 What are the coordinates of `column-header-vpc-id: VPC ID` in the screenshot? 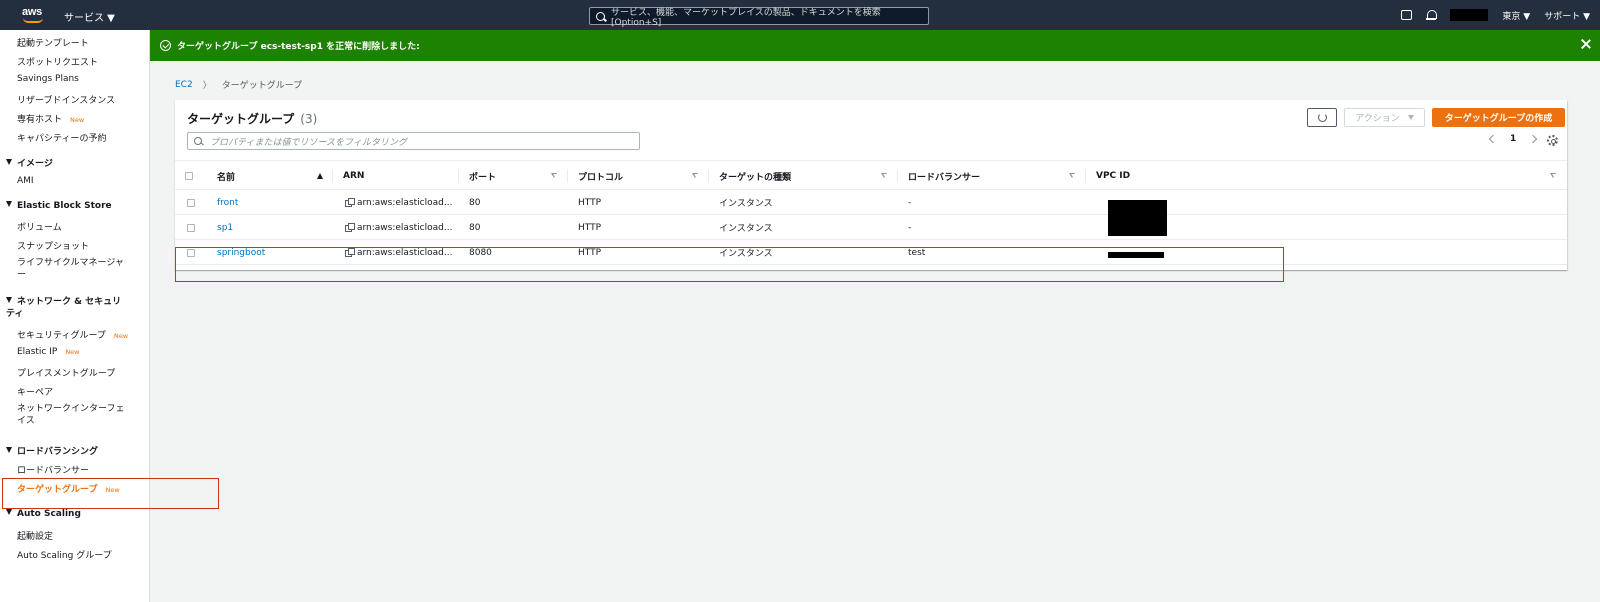 It's located at (1326, 176).